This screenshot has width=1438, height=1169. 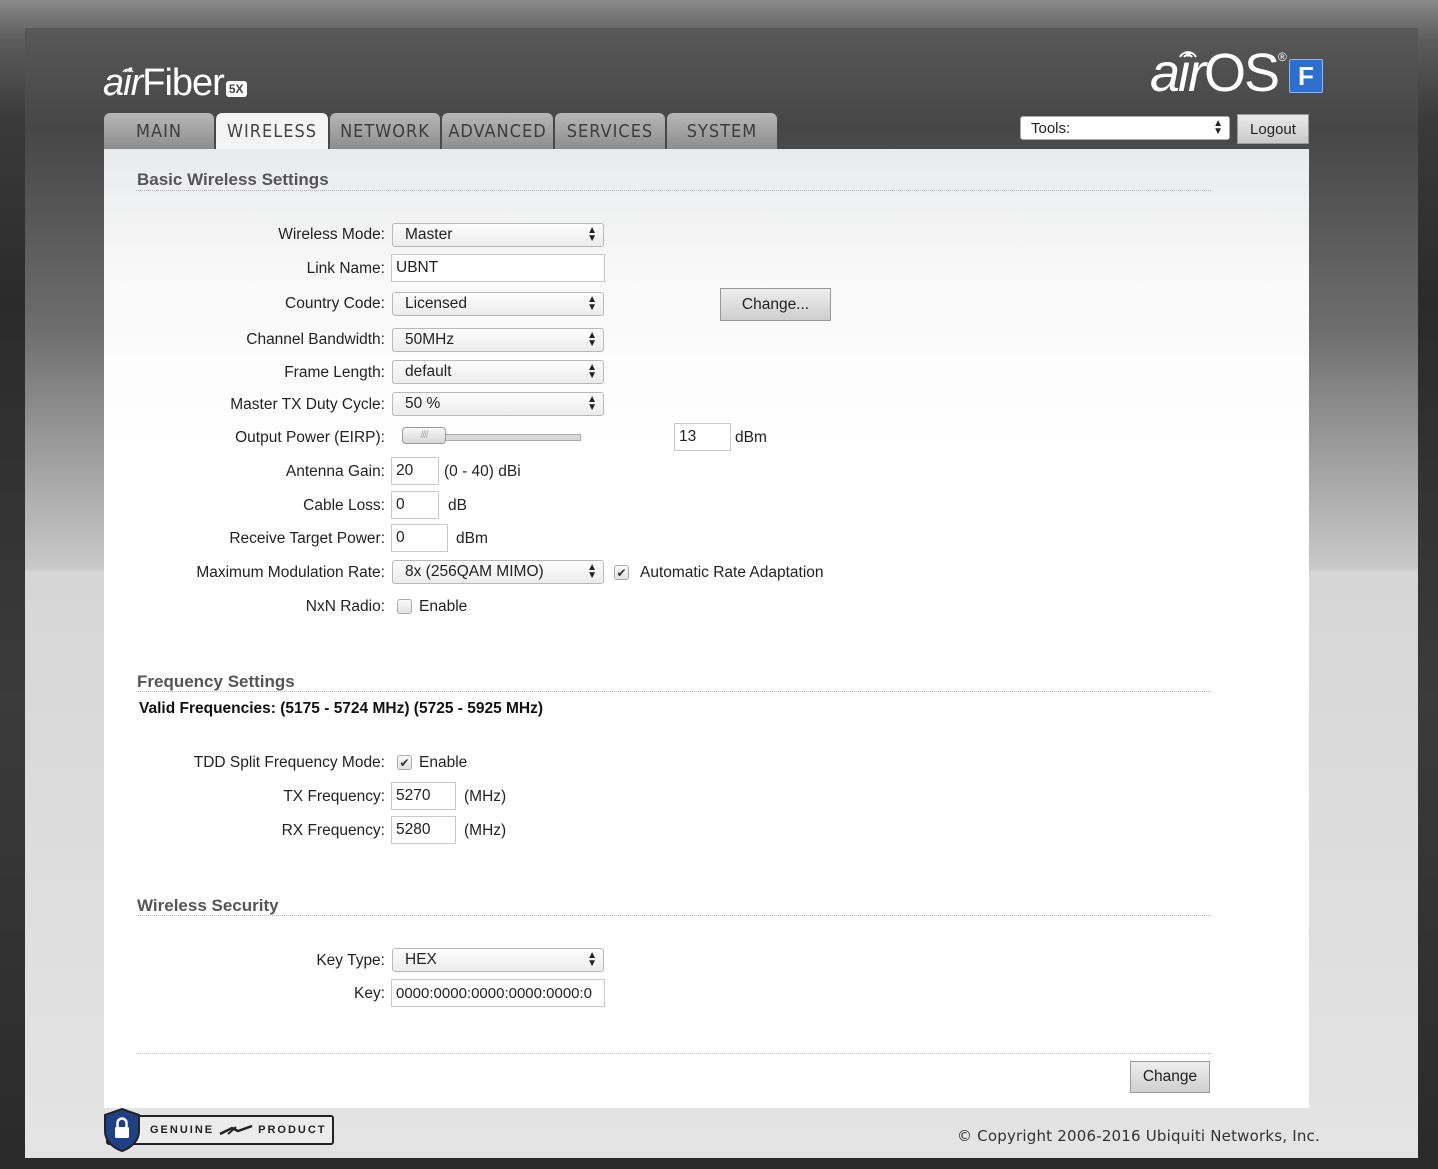 What do you see at coordinates (498, 372) in the screenshot?
I see `frame-length-select: default ▲ ▼` at bounding box center [498, 372].